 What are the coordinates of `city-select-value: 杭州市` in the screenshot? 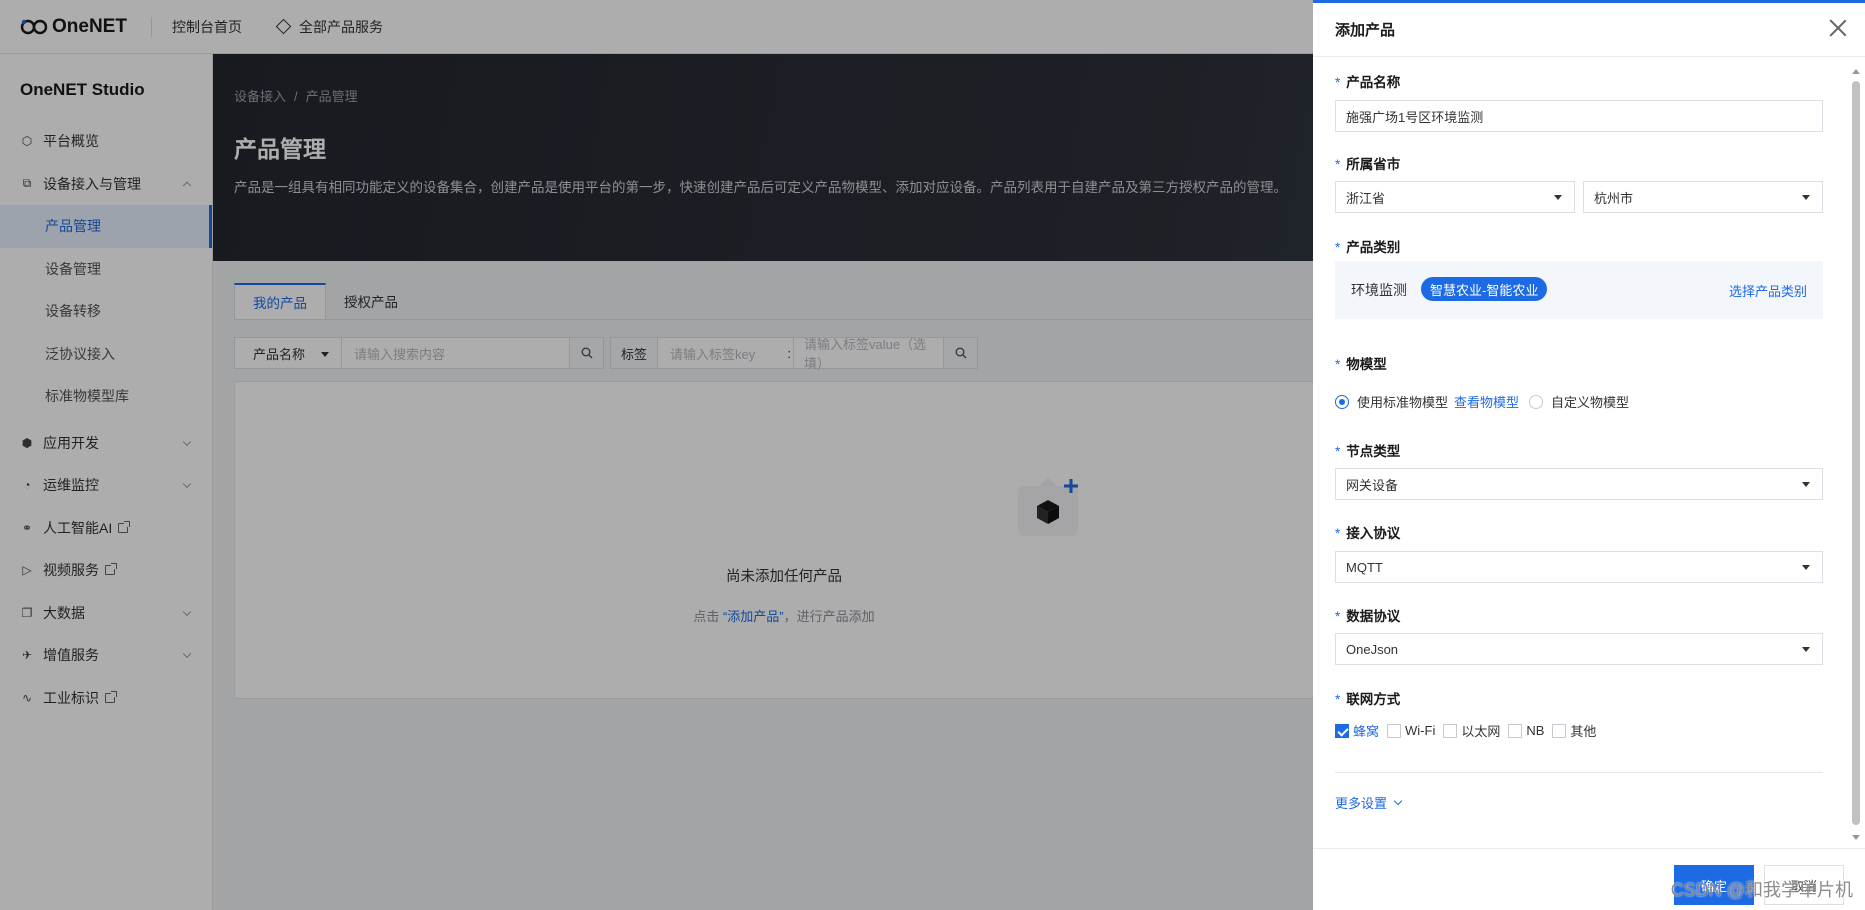 It's located at (1614, 198).